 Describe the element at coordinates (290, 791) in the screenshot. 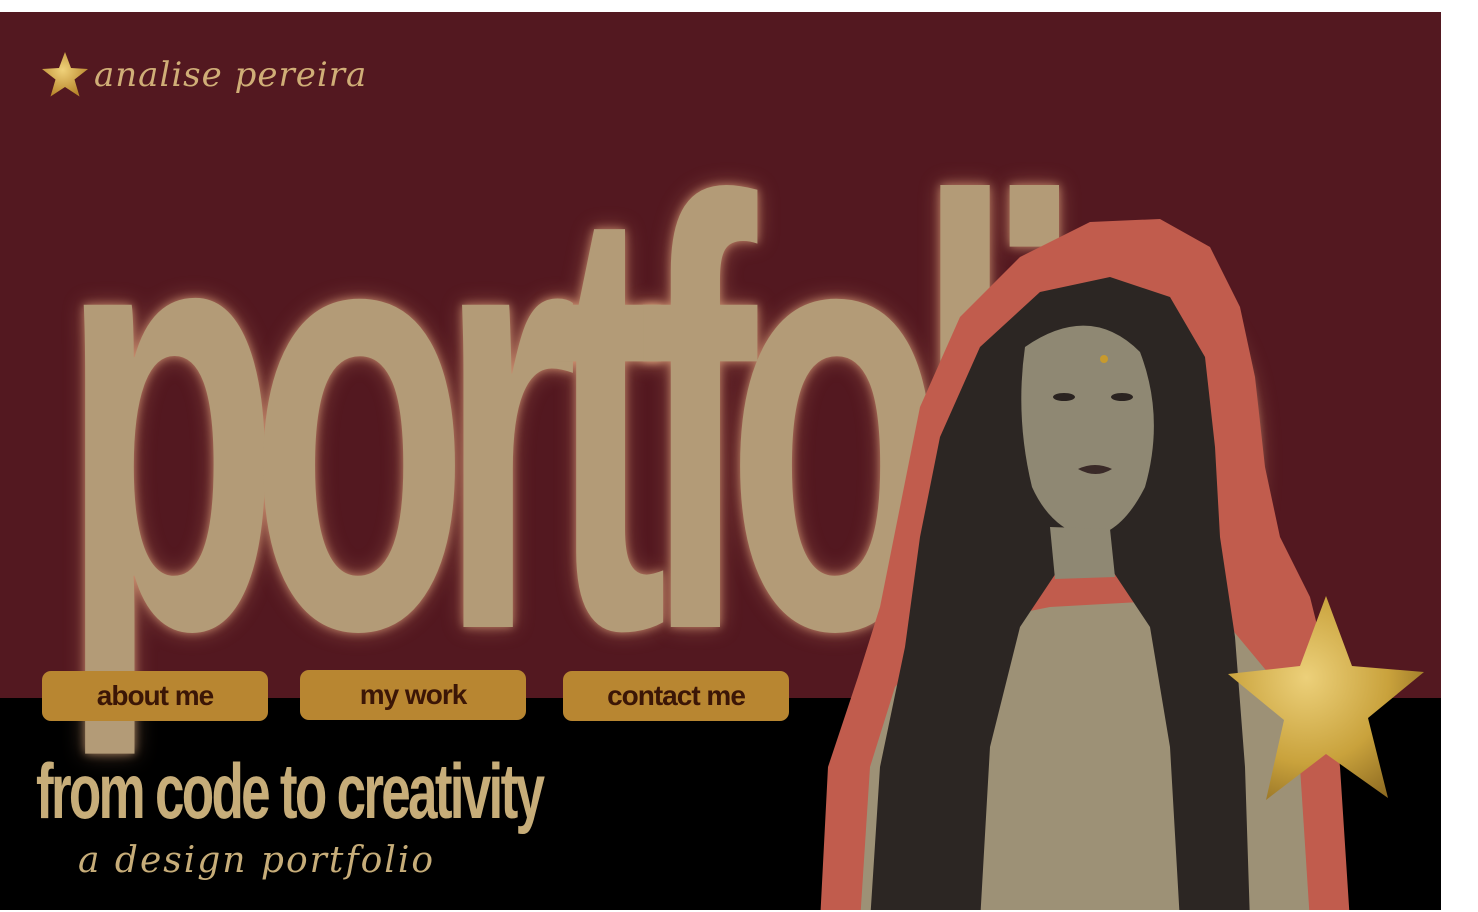

I see `tagline: from code to creativity` at that location.